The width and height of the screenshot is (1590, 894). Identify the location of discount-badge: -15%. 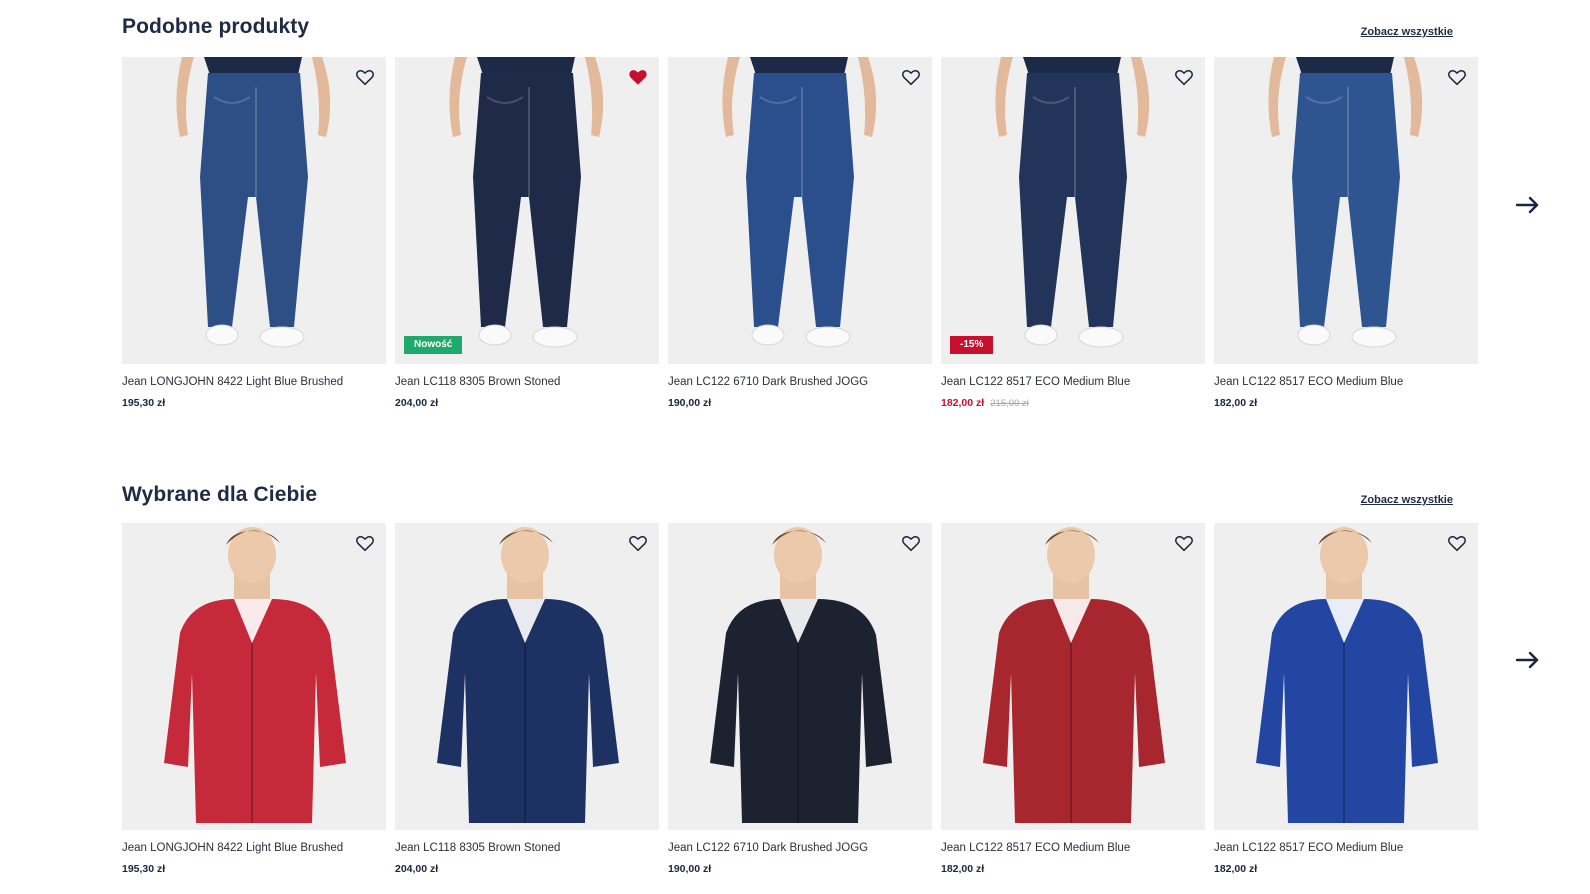
(972, 345).